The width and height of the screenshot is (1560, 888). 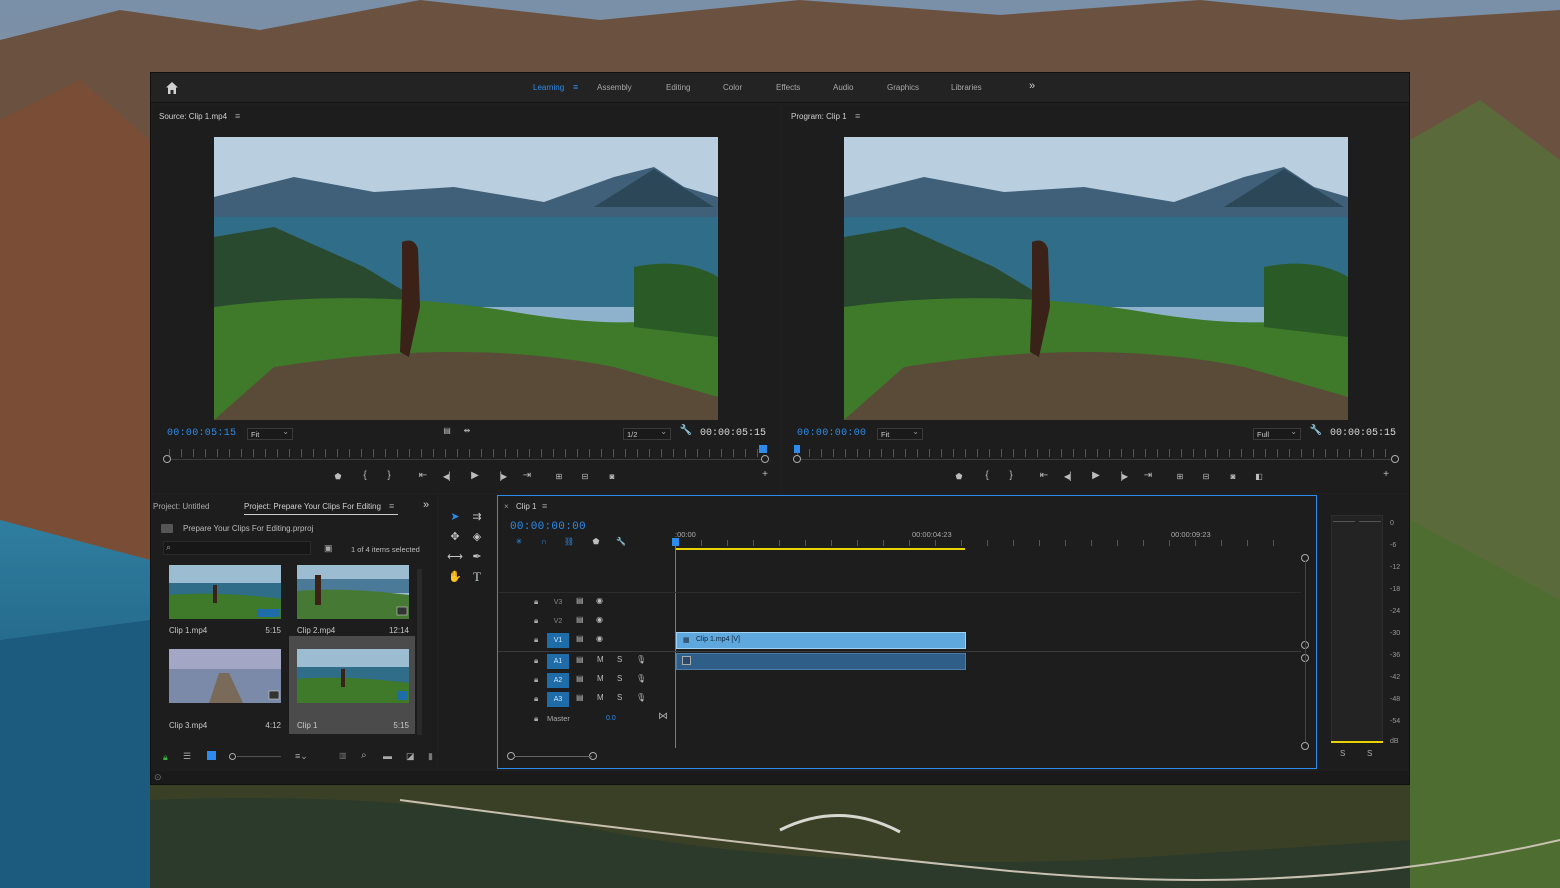 What do you see at coordinates (167, 459) in the screenshot?
I see `source-zoom-start-handle` at bounding box center [167, 459].